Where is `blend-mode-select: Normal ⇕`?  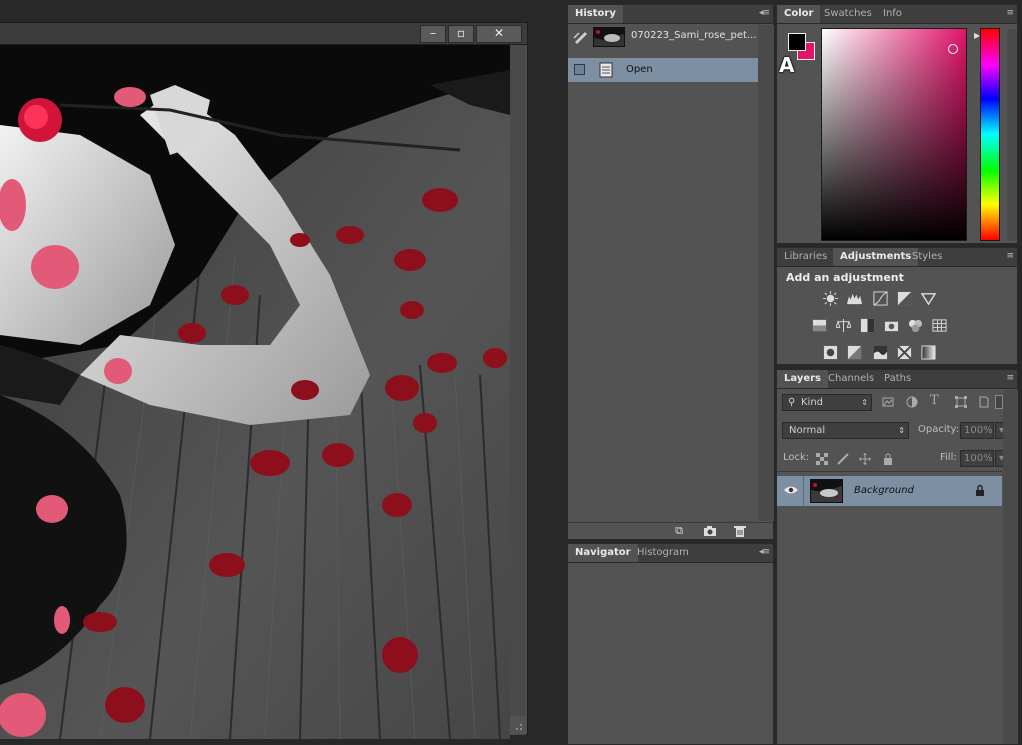 blend-mode-select: Normal ⇕ is located at coordinates (845, 430).